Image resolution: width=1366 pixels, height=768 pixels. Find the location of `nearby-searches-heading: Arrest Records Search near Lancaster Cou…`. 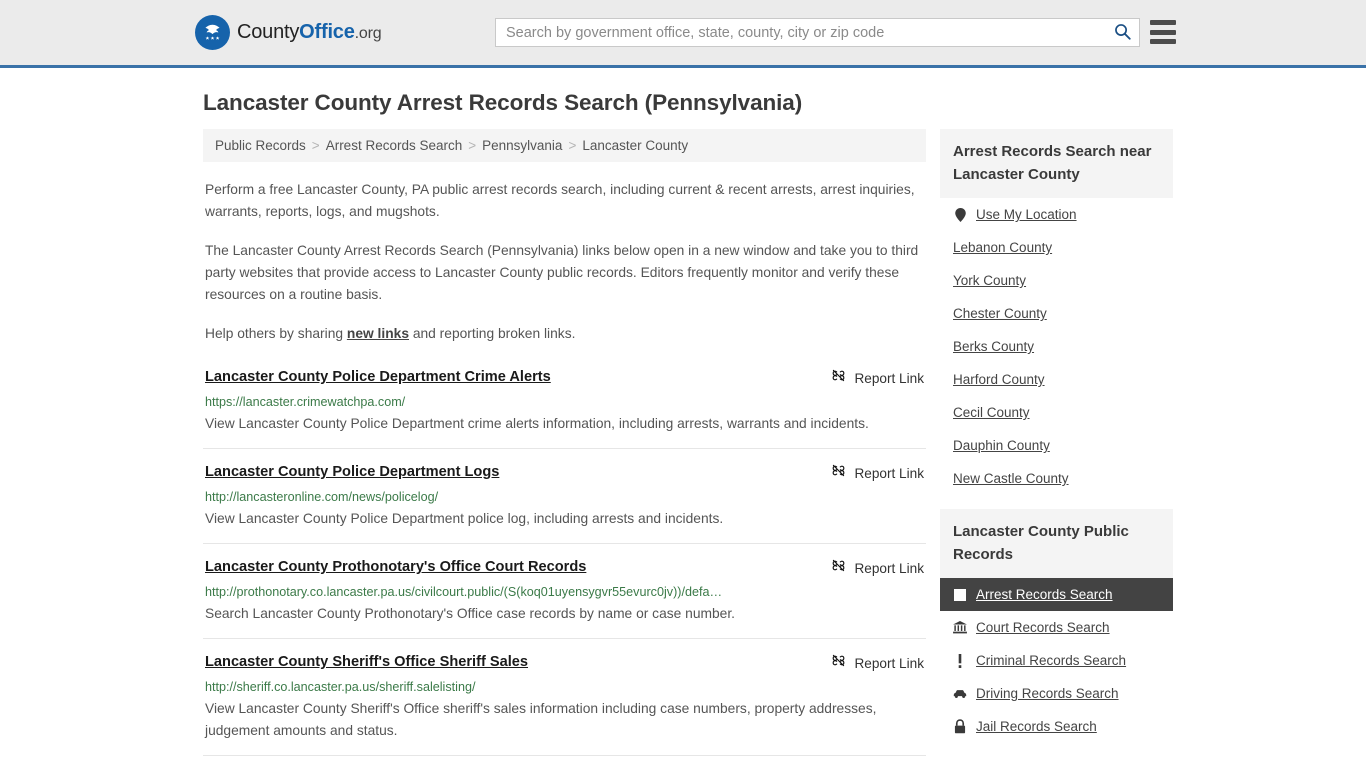

nearby-searches-heading: Arrest Records Search near Lancaster Cou… is located at coordinates (1056, 163).